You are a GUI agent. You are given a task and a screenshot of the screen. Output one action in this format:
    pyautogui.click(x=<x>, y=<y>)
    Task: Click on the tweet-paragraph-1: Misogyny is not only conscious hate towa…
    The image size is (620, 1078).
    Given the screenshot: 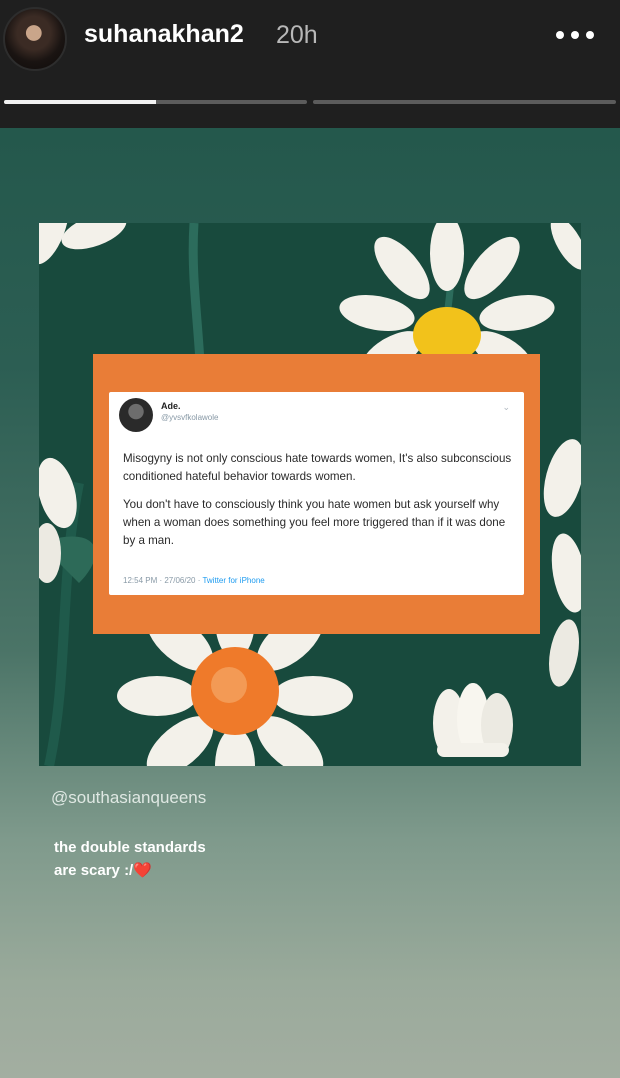 What is the action you would take?
    pyautogui.click(x=317, y=467)
    